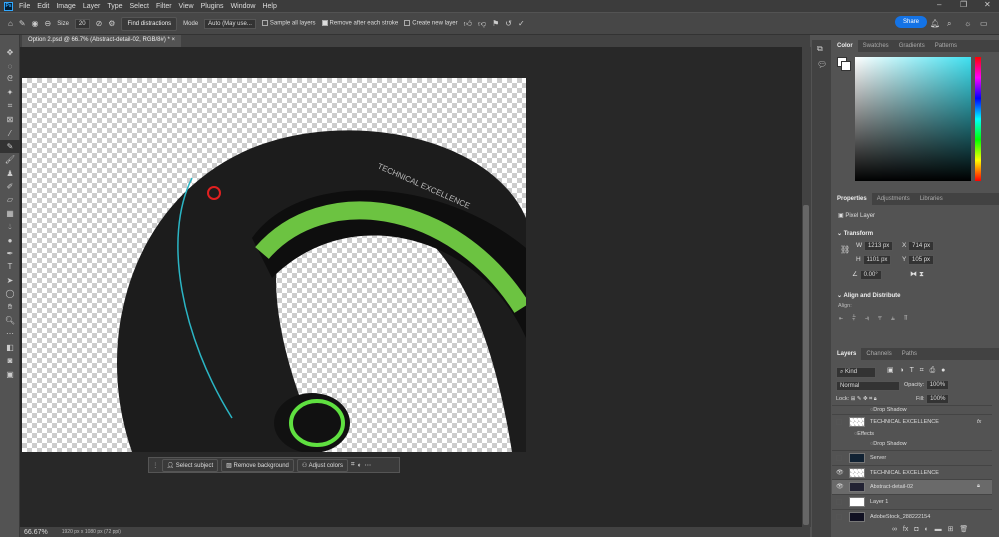 The height and width of the screenshot is (537, 999). I want to click on menu-type: Type, so click(114, 6).